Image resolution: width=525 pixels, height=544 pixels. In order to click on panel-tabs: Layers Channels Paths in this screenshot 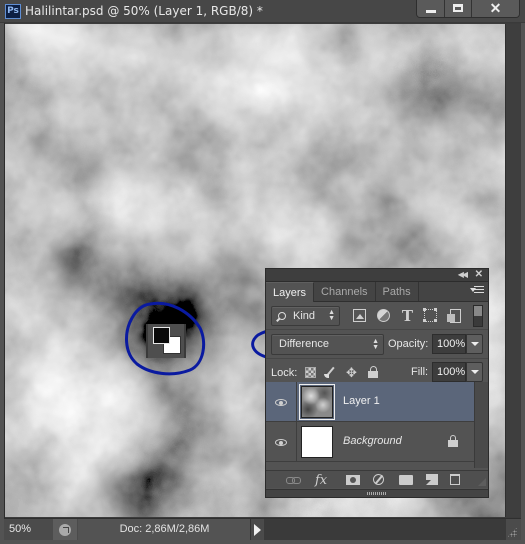, I will do `click(377, 292)`.